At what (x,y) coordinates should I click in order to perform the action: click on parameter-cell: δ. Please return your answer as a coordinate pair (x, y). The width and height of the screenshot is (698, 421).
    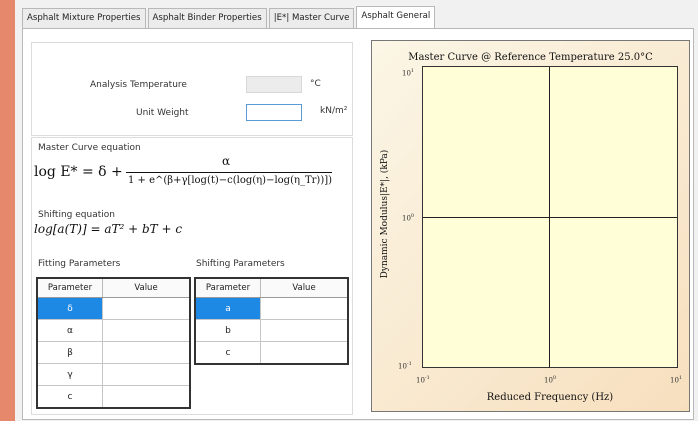
    Looking at the image, I should click on (69, 308).